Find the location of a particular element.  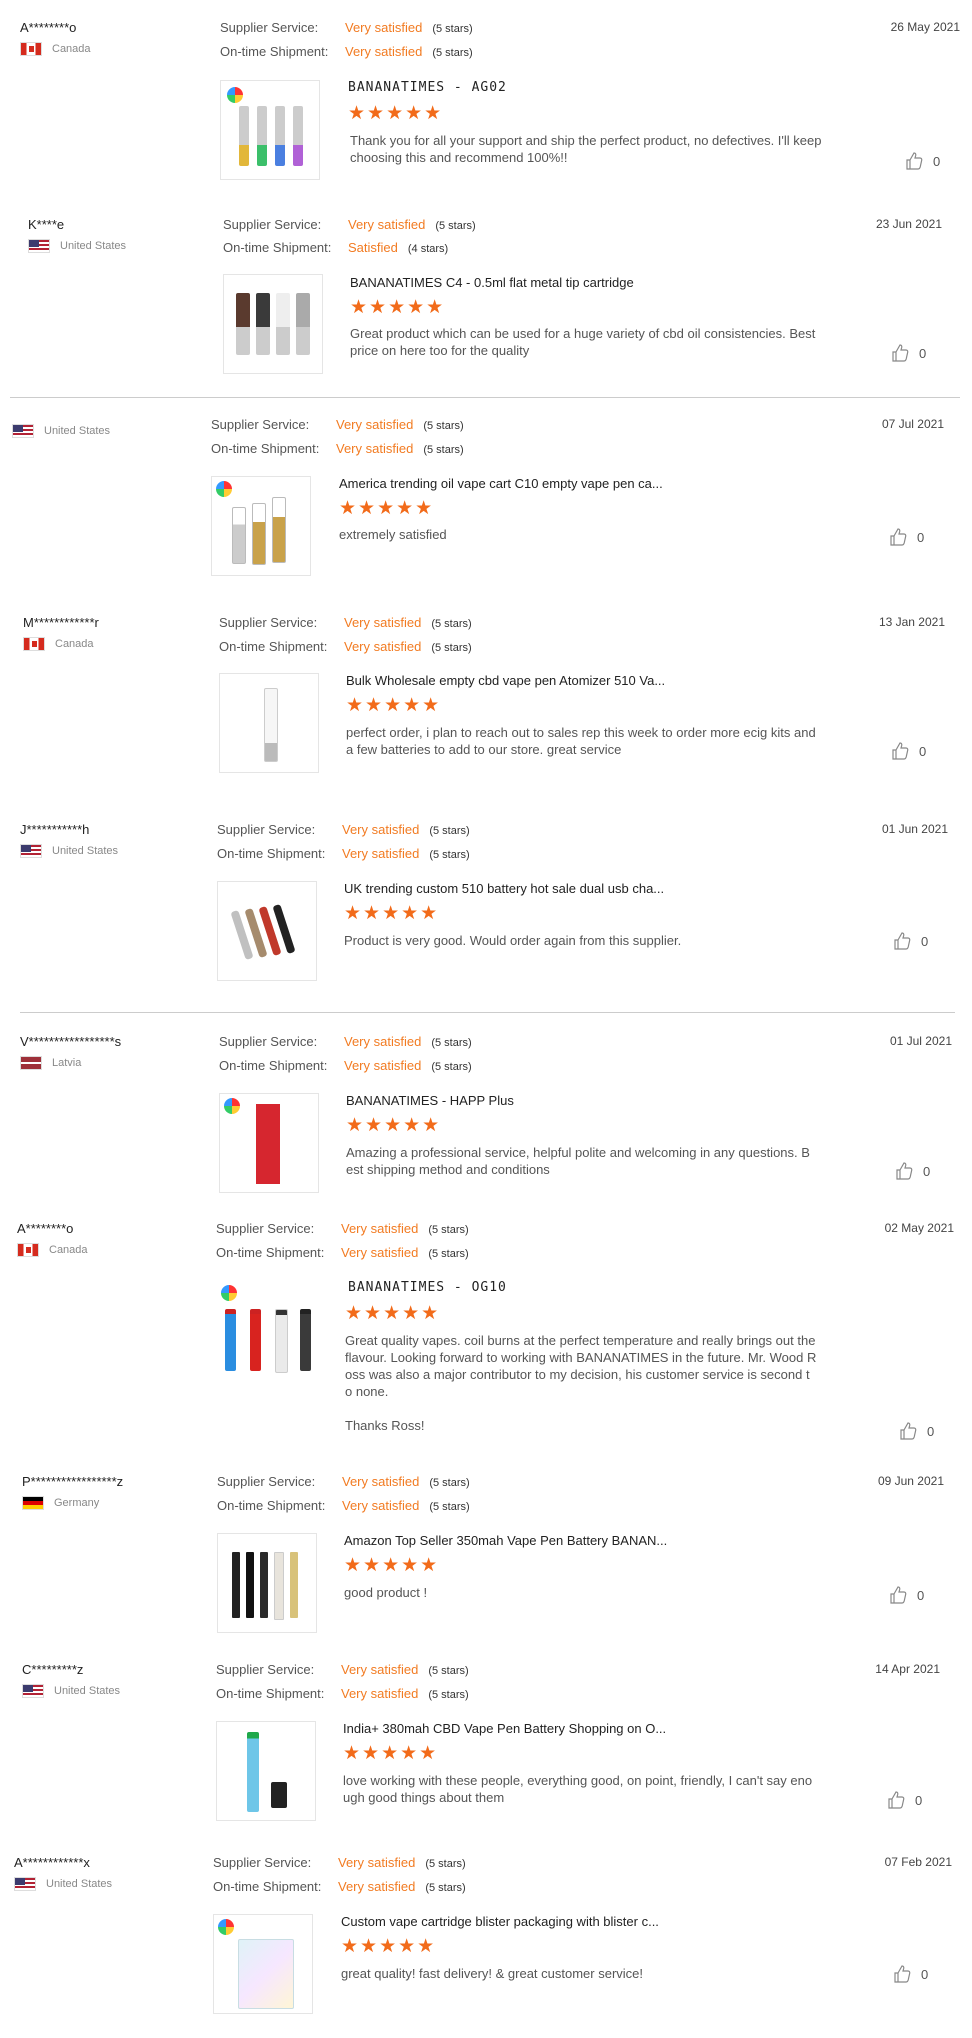

reviewer-name: C*********z is located at coordinates (53, 1669).